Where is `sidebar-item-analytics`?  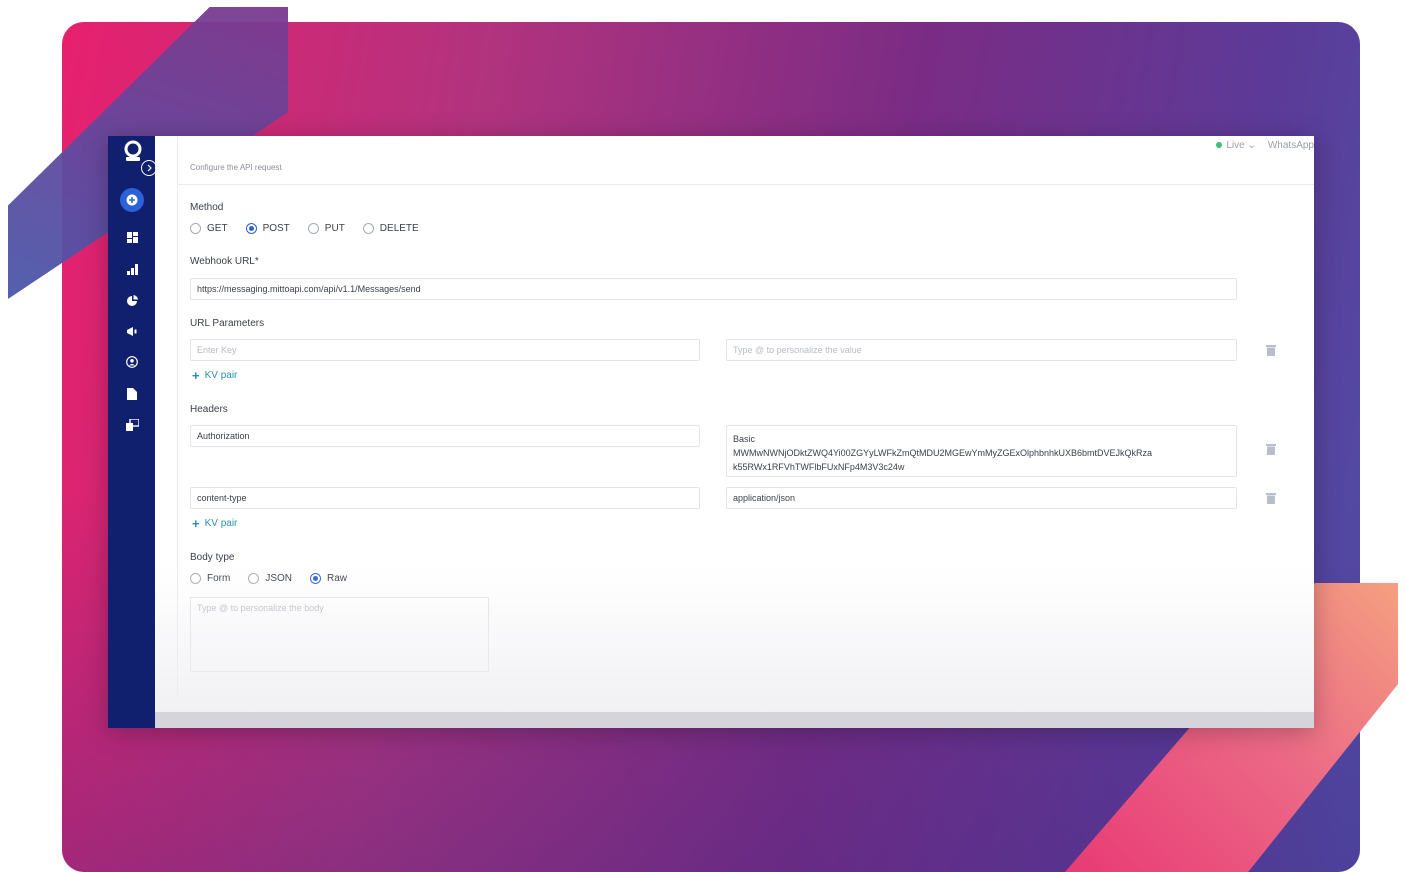 sidebar-item-analytics is located at coordinates (132, 269).